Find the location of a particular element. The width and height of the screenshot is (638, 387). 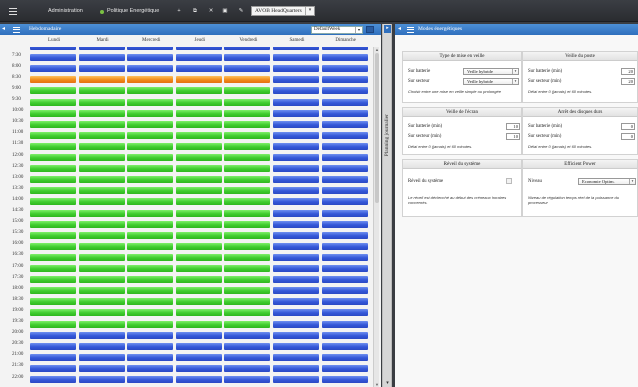

daily-planning-panel: ▸ Planning journalier ▾ is located at coordinates (387, 205).